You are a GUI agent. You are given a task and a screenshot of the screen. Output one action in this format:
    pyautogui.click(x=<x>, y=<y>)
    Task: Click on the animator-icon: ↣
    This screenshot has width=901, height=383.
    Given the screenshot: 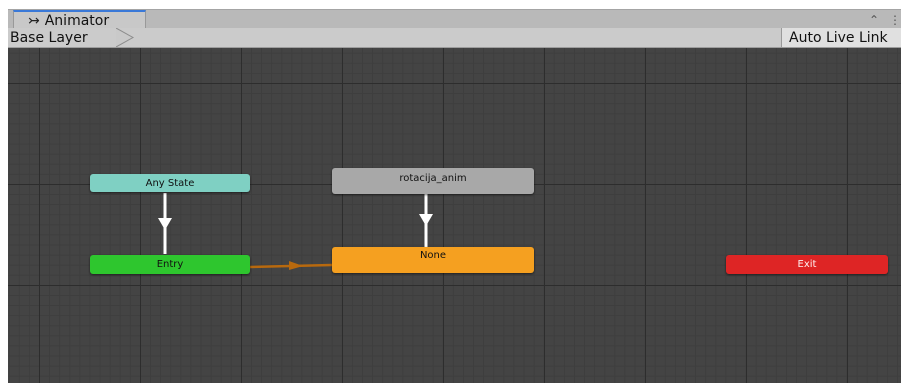 What is the action you would take?
    pyautogui.click(x=34, y=21)
    